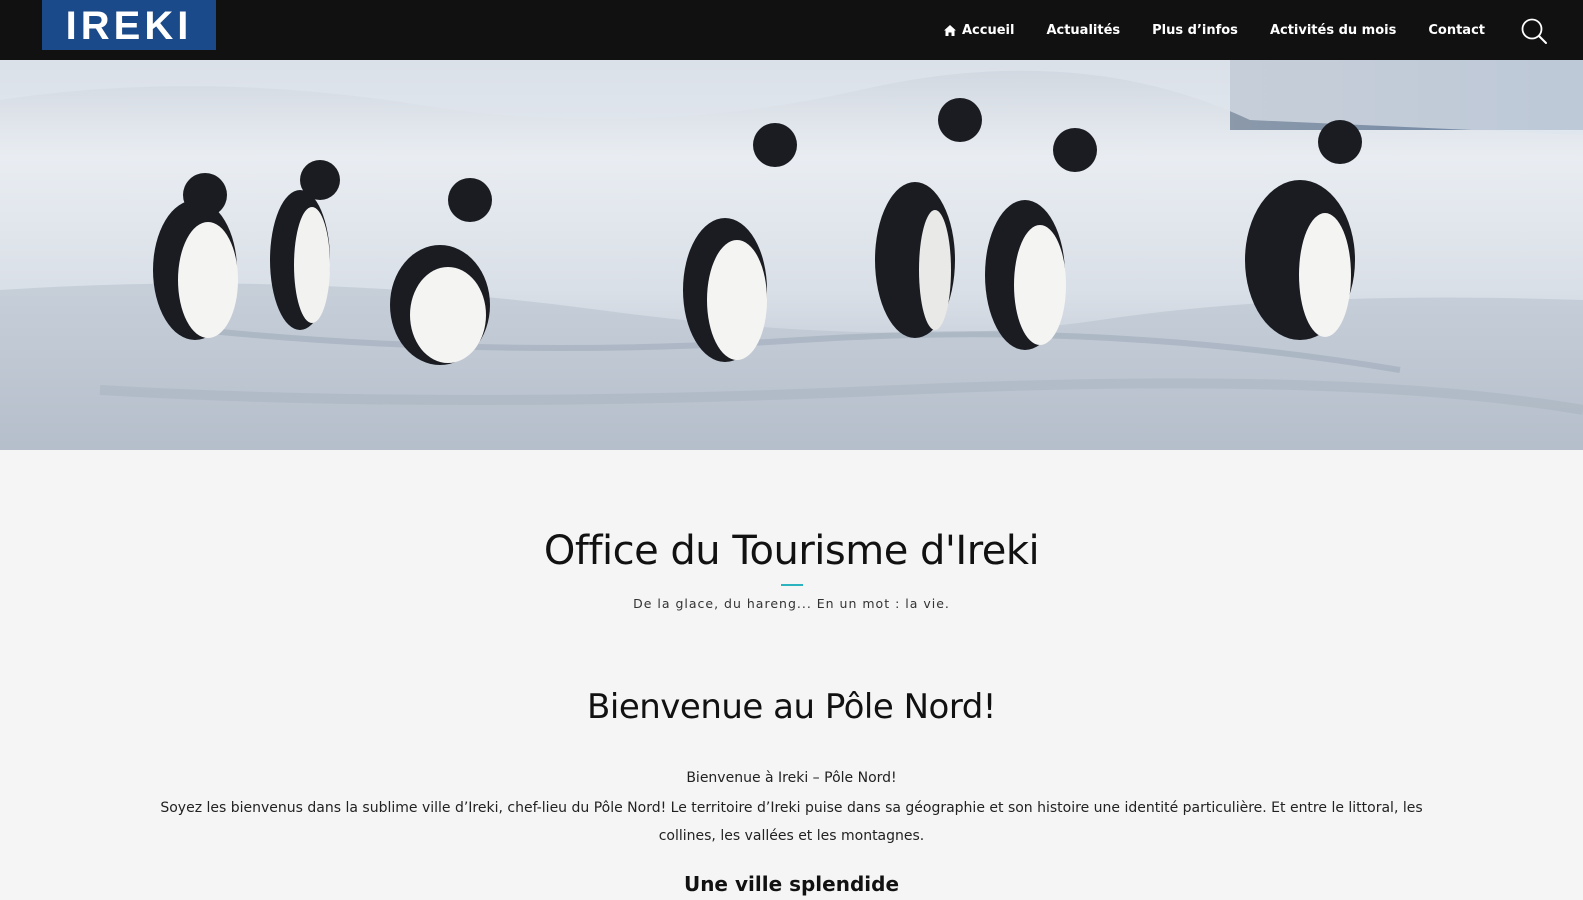 The image size is (1583, 900). Describe the element at coordinates (791, 707) in the screenshot. I see `welcome-heading: Bienvenue au Pôle Nord!` at that location.